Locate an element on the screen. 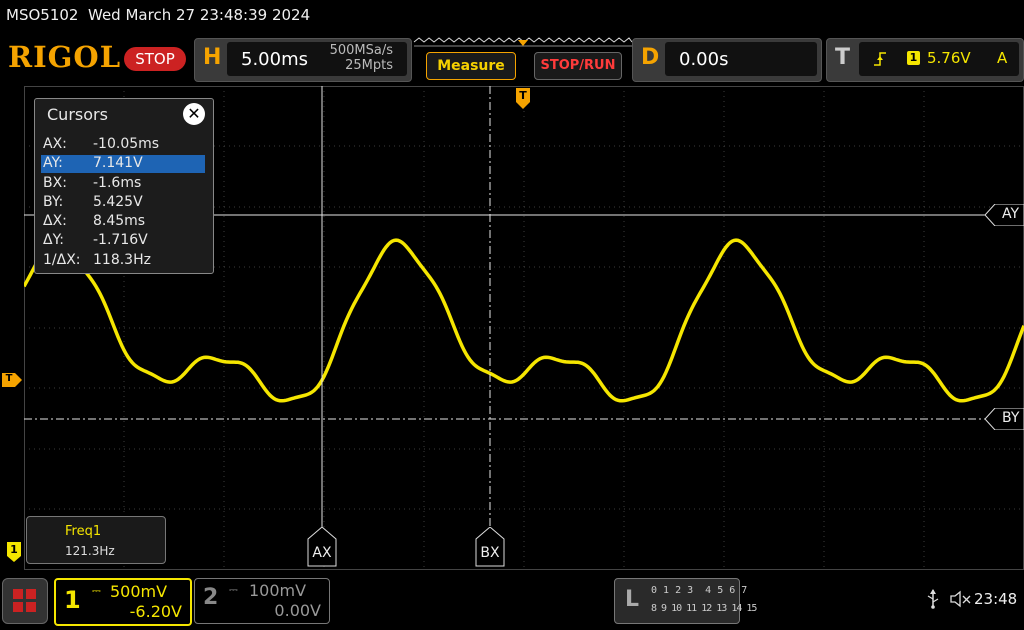  sample-rate: 500MSa/s is located at coordinates (361, 50).